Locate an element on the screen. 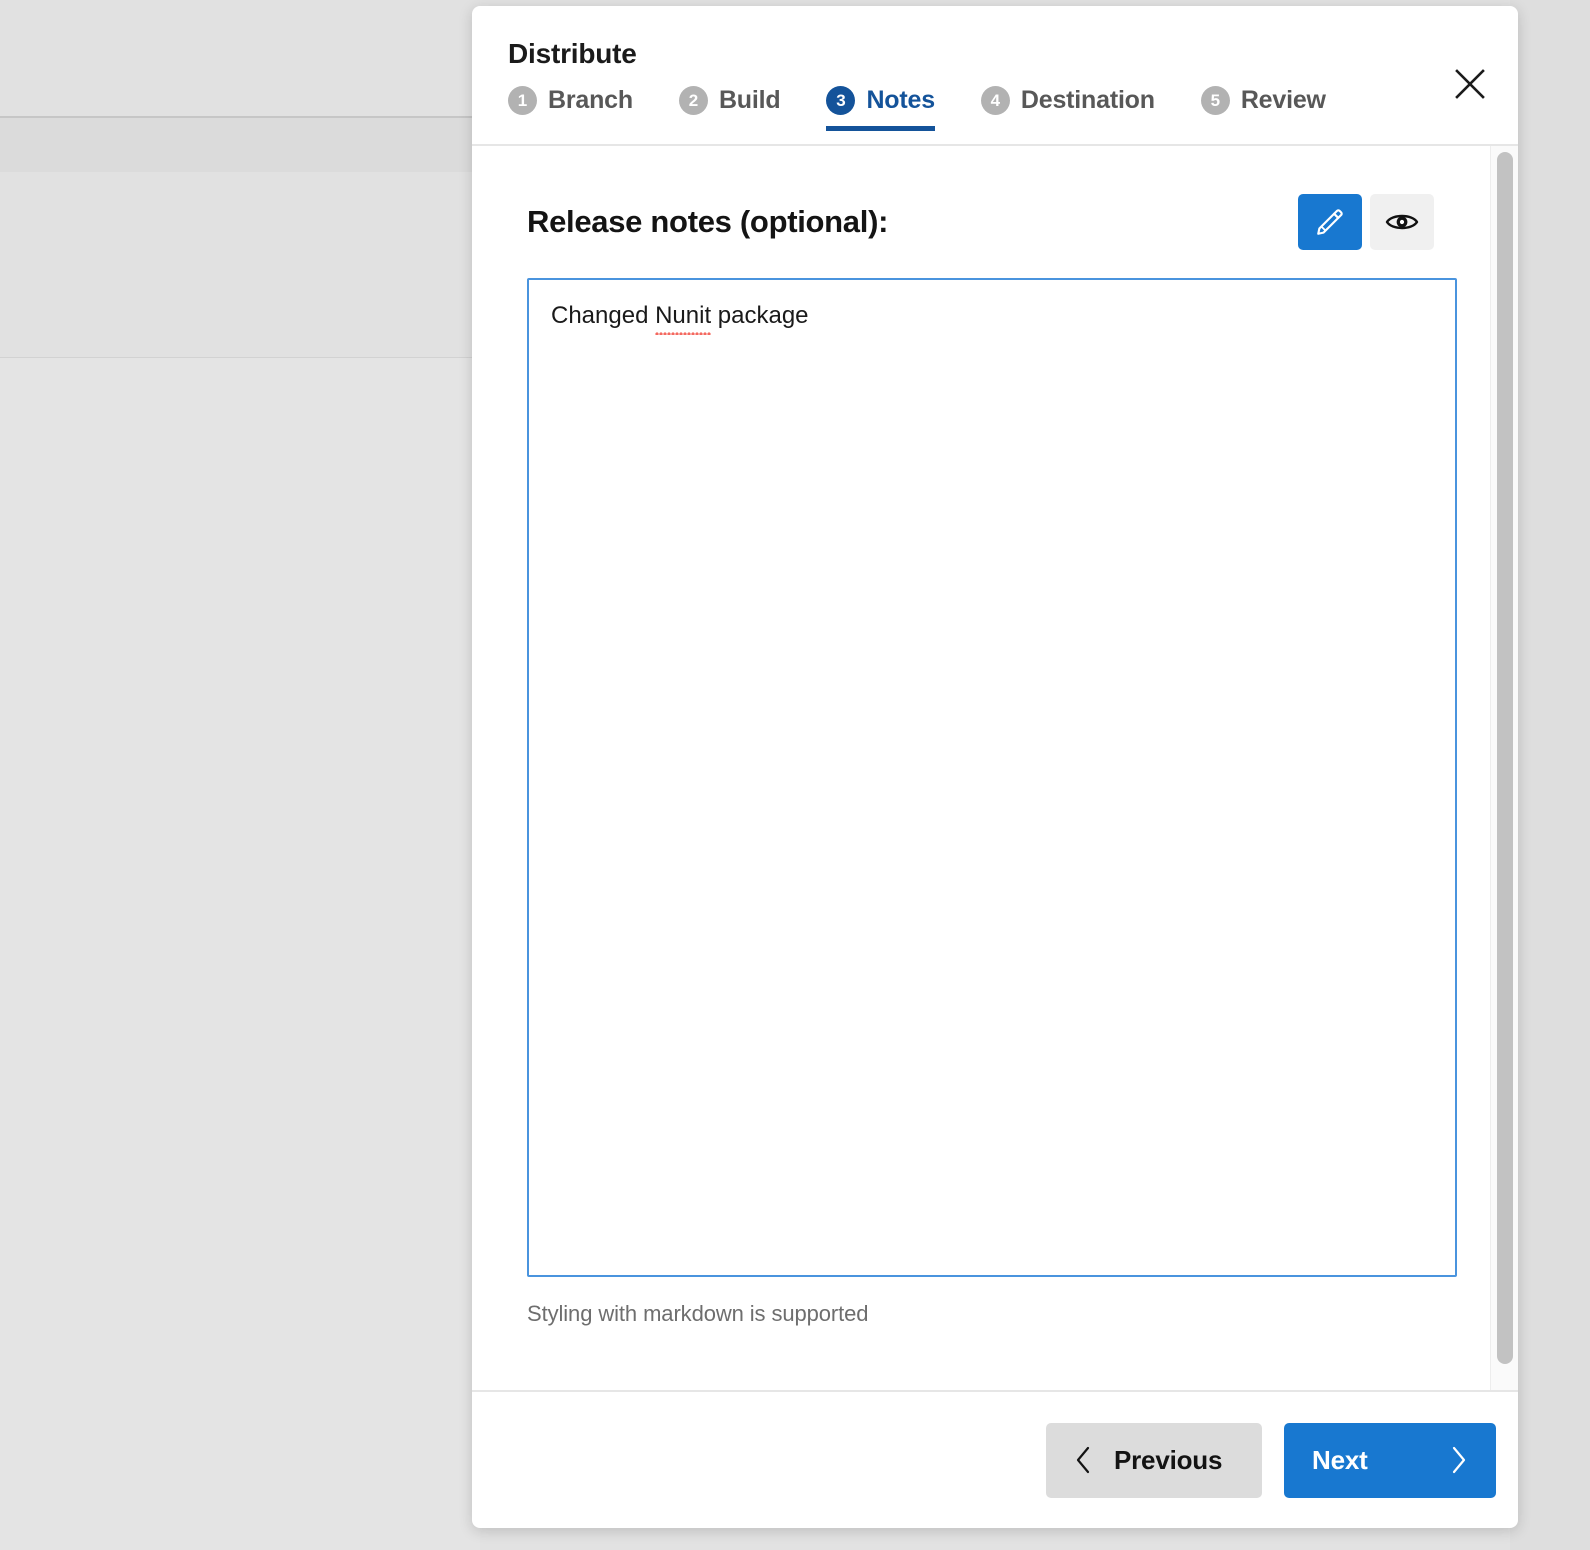  edit-mode-button is located at coordinates (1330, 222).